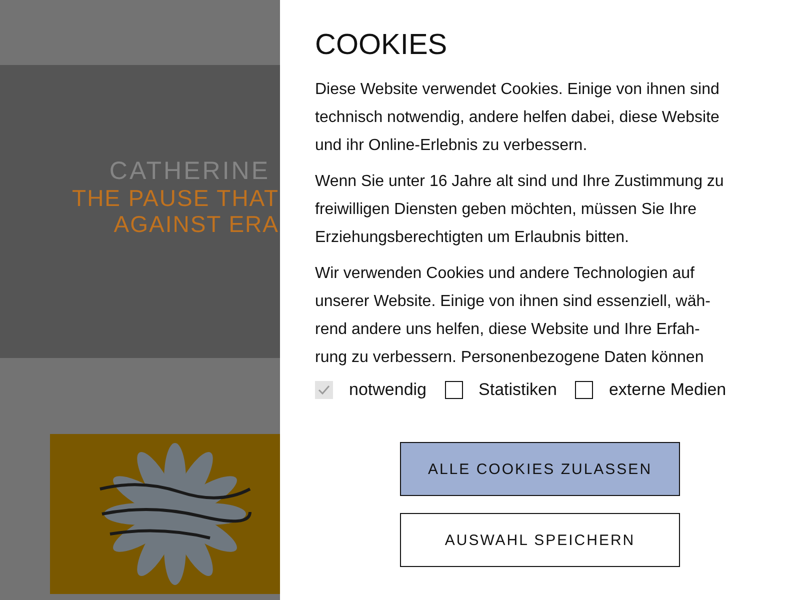 The width and height of the screenshot is (800, 600). Describe the element at coordinates (540, 469) in the screenshot. I see `accept-all-button: ALLE COOKIES ZULASSEN` at that location.